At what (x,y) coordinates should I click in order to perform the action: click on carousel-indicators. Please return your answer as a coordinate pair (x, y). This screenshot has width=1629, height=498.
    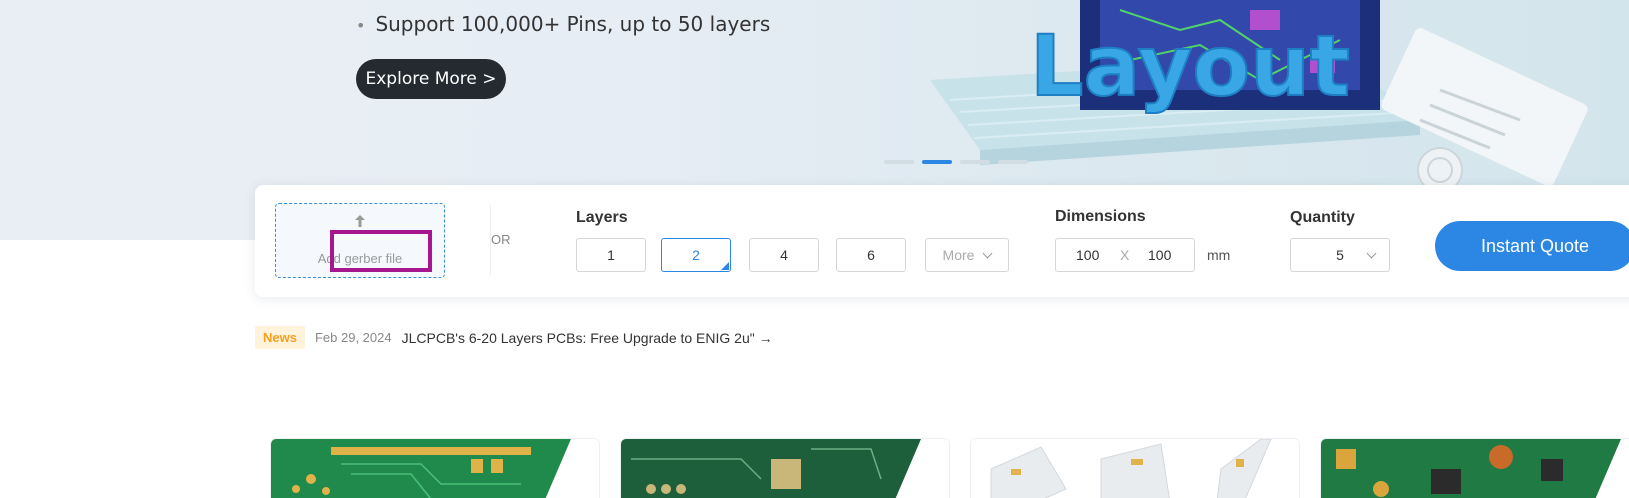
    Looking at the image, I should click on (956, 162).